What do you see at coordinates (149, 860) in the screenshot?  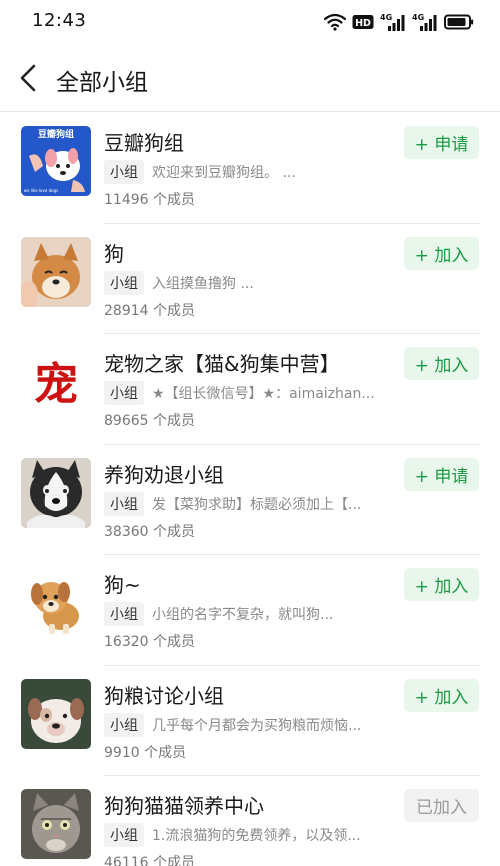 I see `member-count: 46116 个成员` at bounding box center [149, 860].